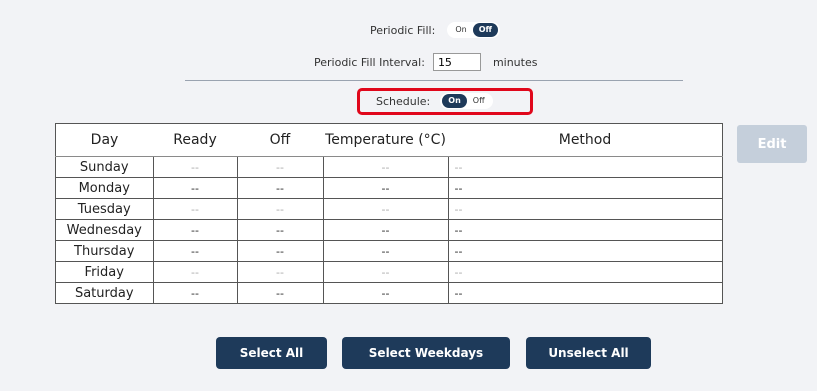 The image size is (817, 391). I want to click on day-cell: Saturday, so click(104, 293).